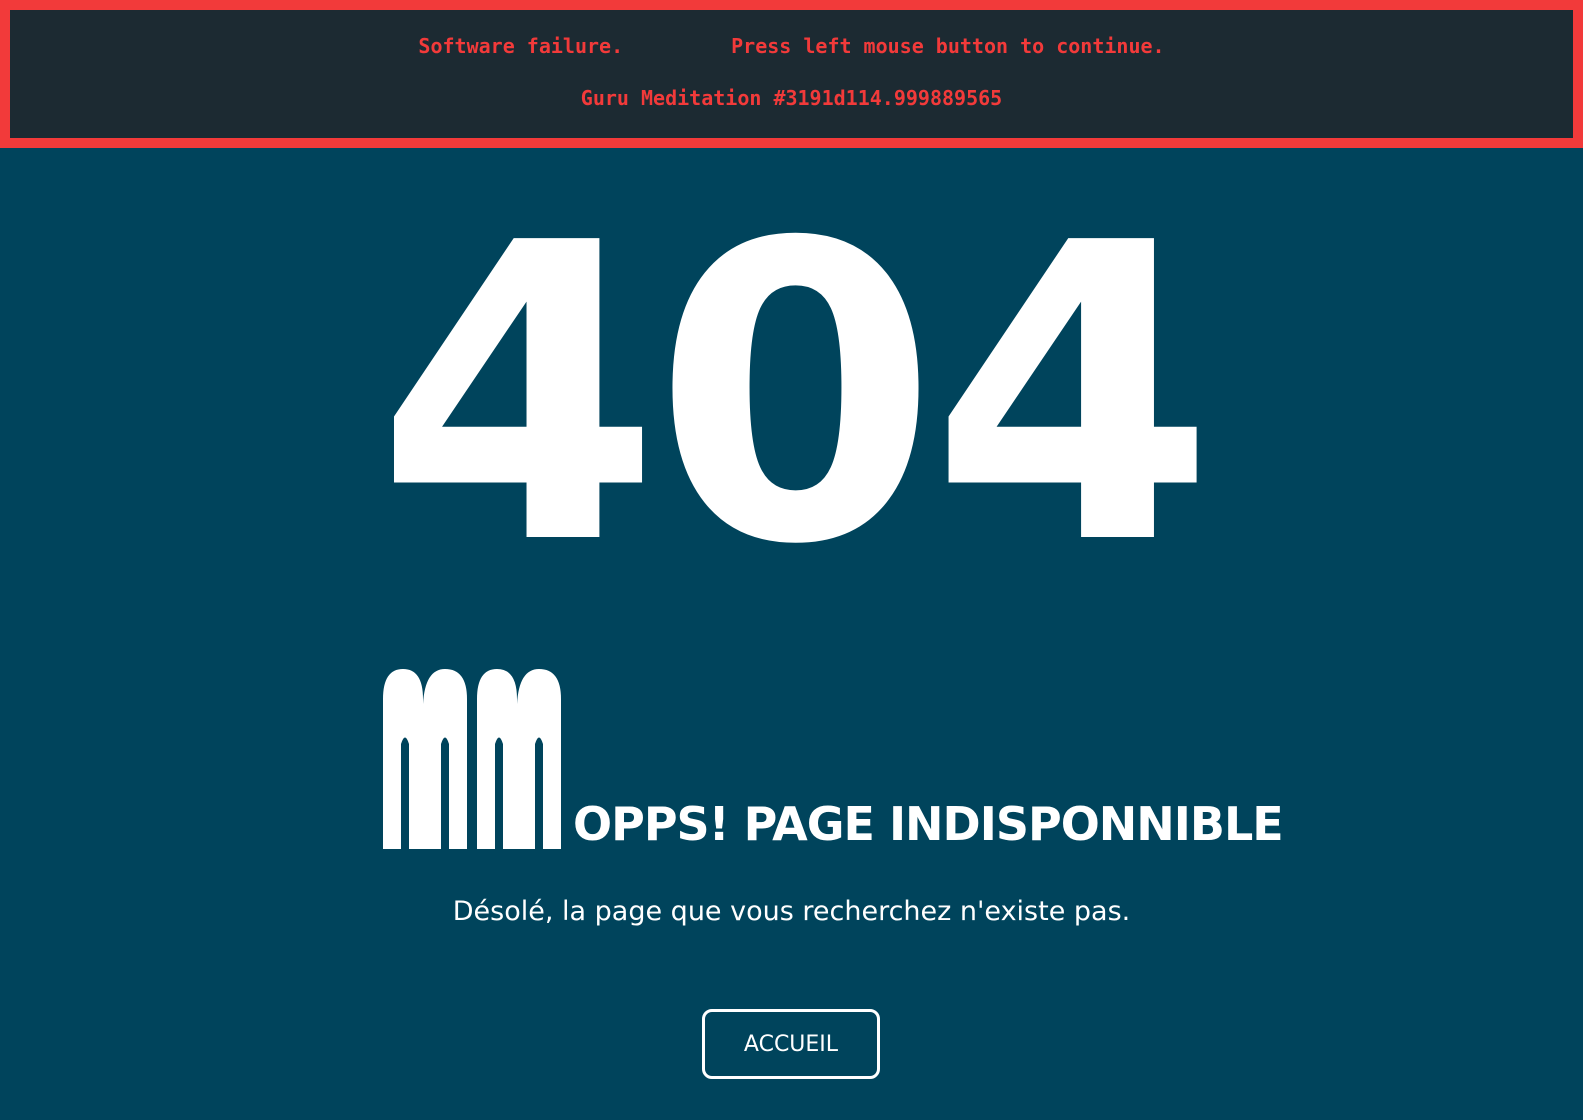 This screenshot has height=1120, width=1583. What do you see at coordinates (948, 46) in the screenshot?
I see `continue-instruction-text: Press left mouse button to continue.` at bounding box center [948, 46].